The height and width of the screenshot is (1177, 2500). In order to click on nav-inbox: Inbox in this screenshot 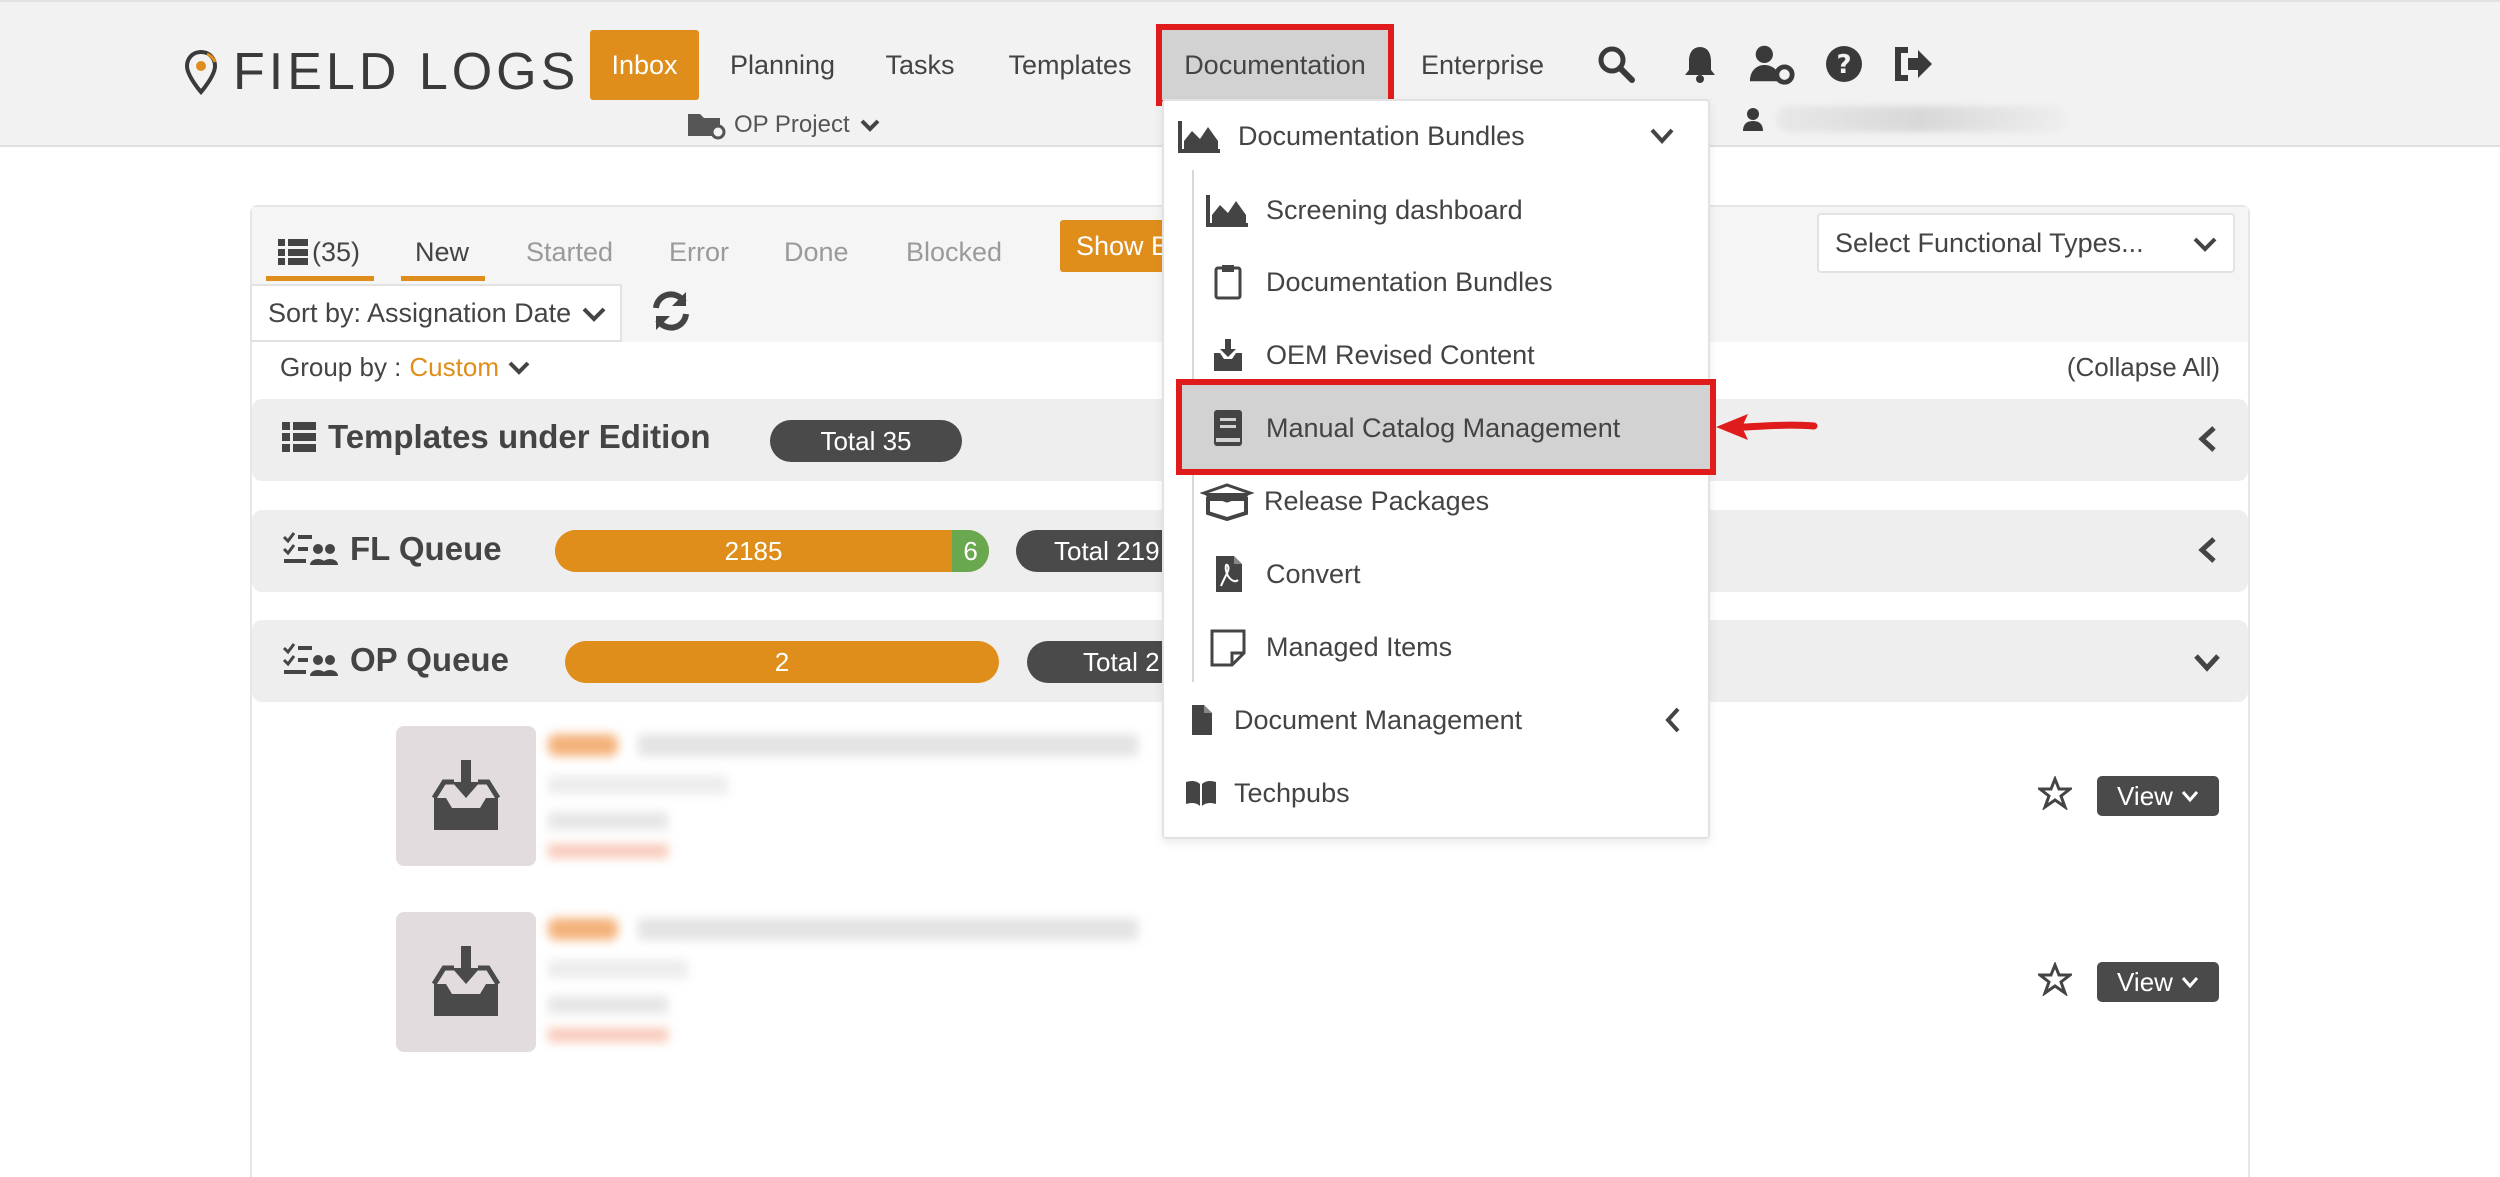, I will do `click(644, 65)`.